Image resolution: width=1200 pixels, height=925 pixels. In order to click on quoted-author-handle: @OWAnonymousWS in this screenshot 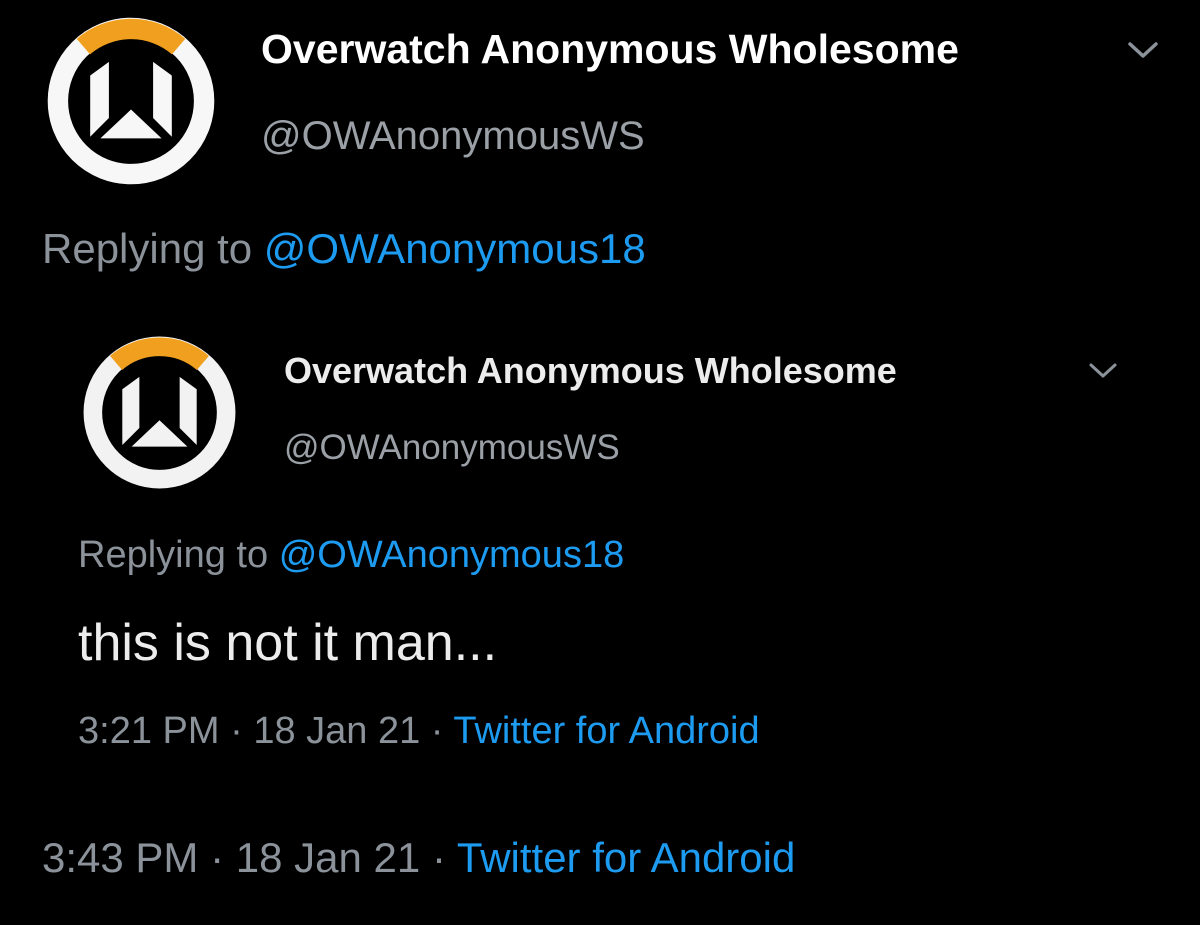, I will do `click(452, 448)`.